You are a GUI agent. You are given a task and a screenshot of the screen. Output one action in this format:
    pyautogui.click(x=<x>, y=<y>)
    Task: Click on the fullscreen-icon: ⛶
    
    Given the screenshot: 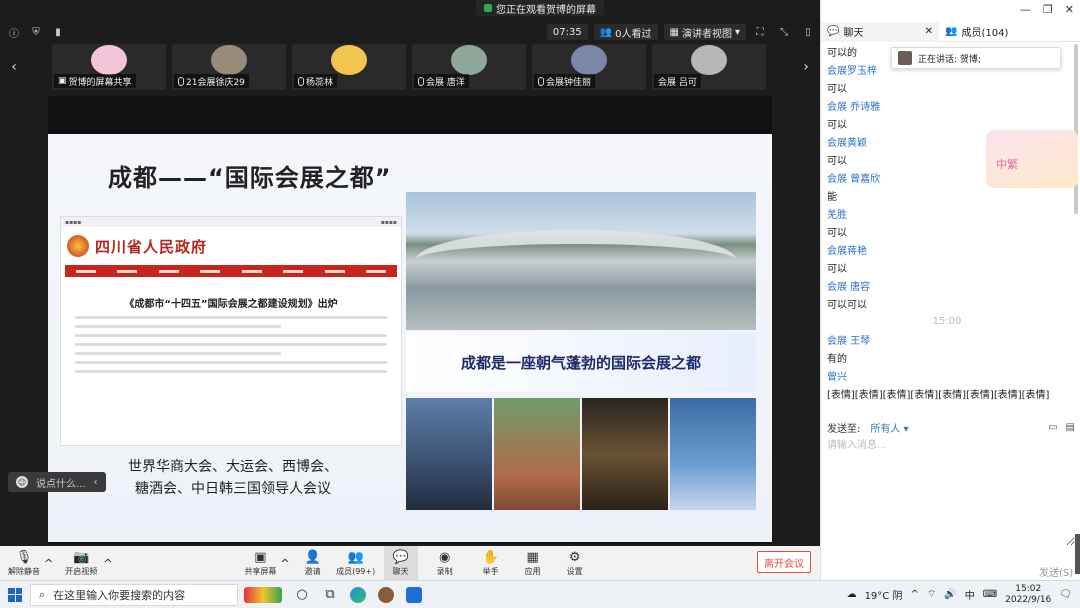 What is the action you would take?
    pyautogui.click(x=760, y=32)
    